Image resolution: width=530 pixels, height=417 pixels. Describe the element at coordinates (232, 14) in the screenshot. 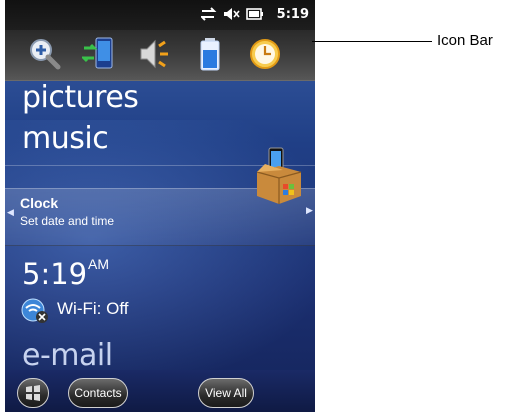

I see `volume-muted-icon` at that location.